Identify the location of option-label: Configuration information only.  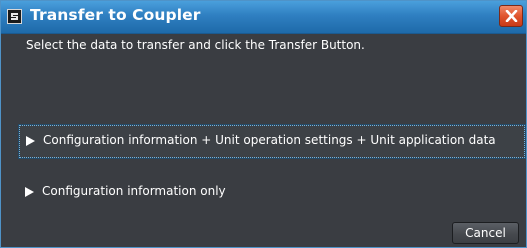
(134, 191).